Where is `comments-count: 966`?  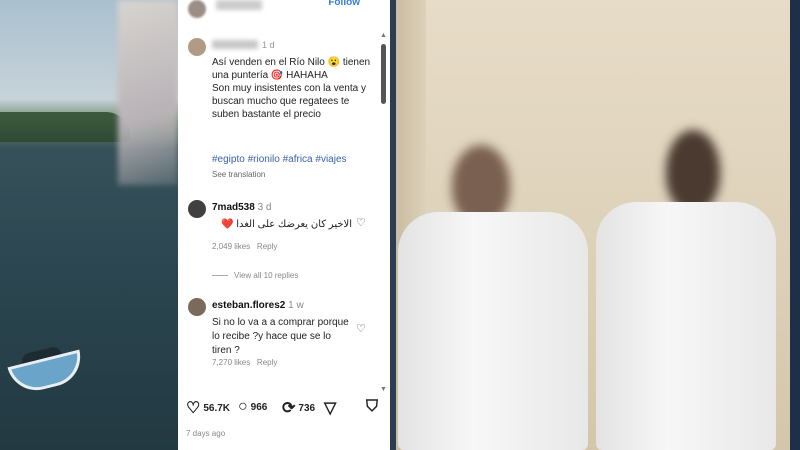
comments-count: 966 is located at coordinates (259, 407).